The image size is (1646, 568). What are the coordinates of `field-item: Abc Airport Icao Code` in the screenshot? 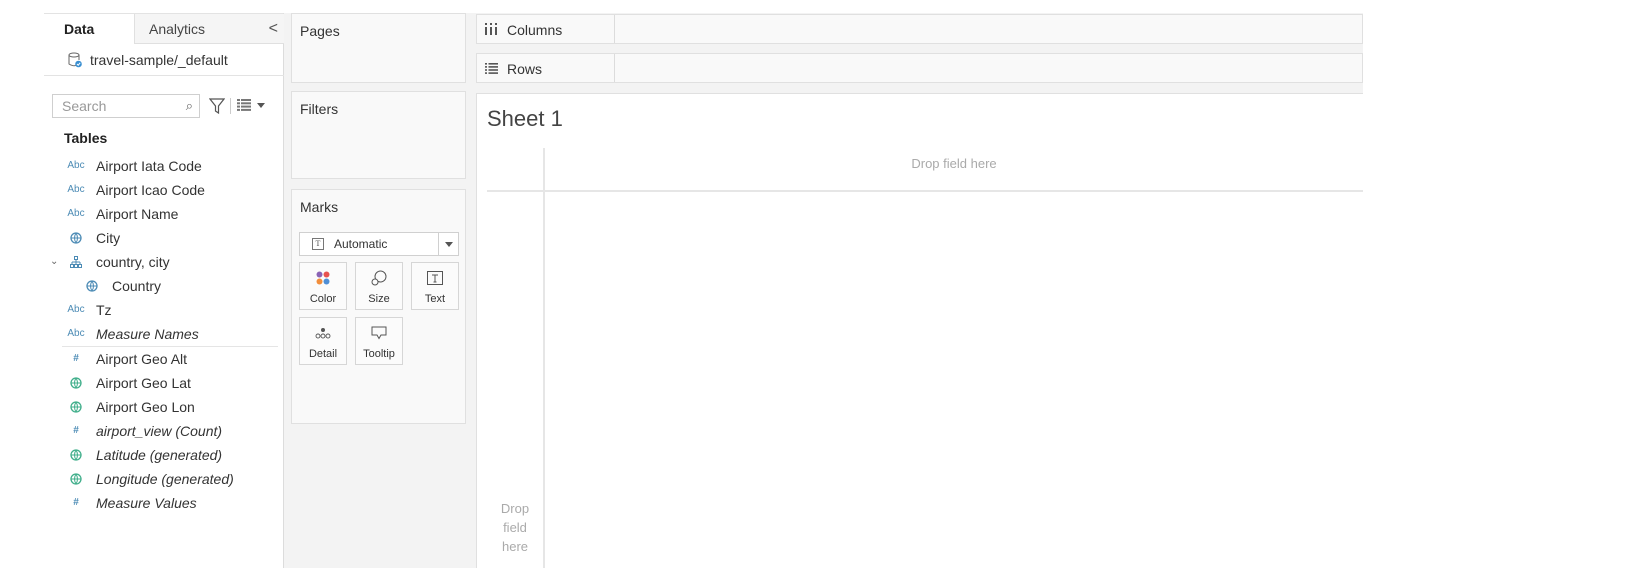 It's located at (164, 190).